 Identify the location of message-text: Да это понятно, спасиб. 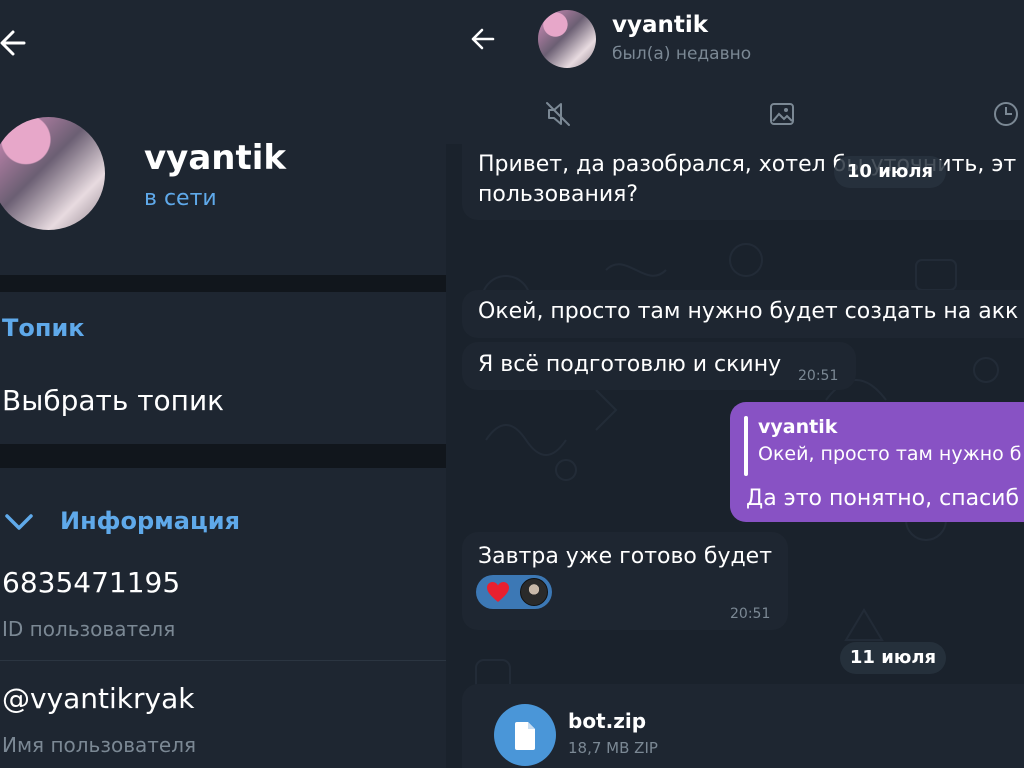
(883, 498).